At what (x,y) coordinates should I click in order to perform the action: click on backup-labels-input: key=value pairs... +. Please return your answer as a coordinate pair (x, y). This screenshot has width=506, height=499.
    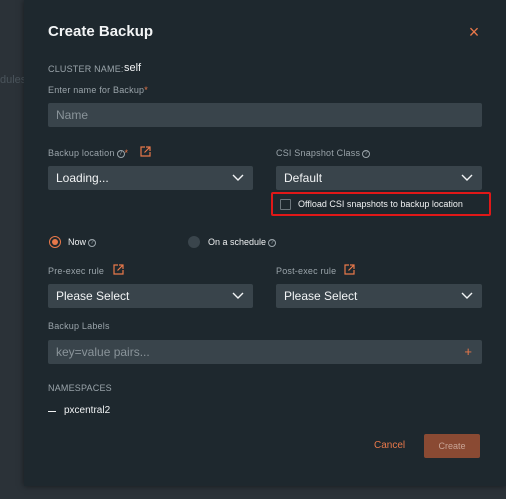
    Looking at the image, I should click on (265, 352).